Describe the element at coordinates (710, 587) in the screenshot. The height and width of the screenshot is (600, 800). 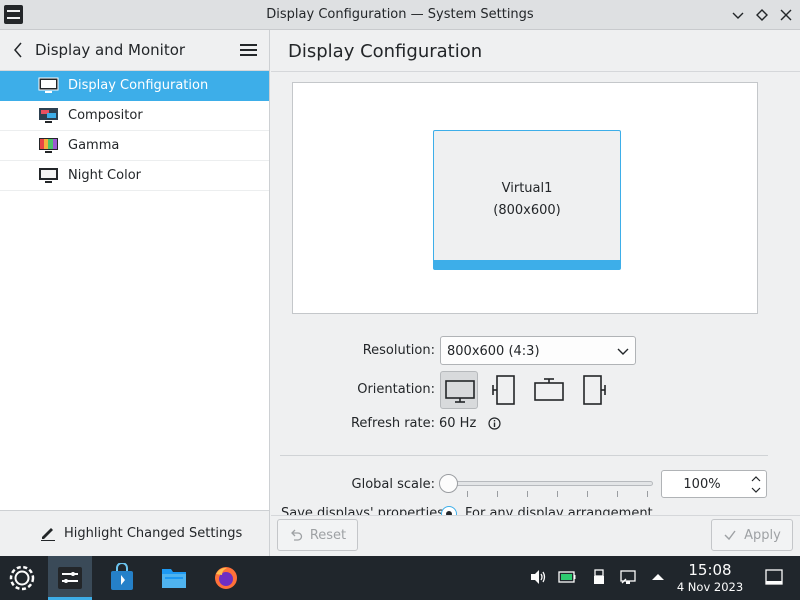
I see `clock-date: 4 Nov 2023` at that location.